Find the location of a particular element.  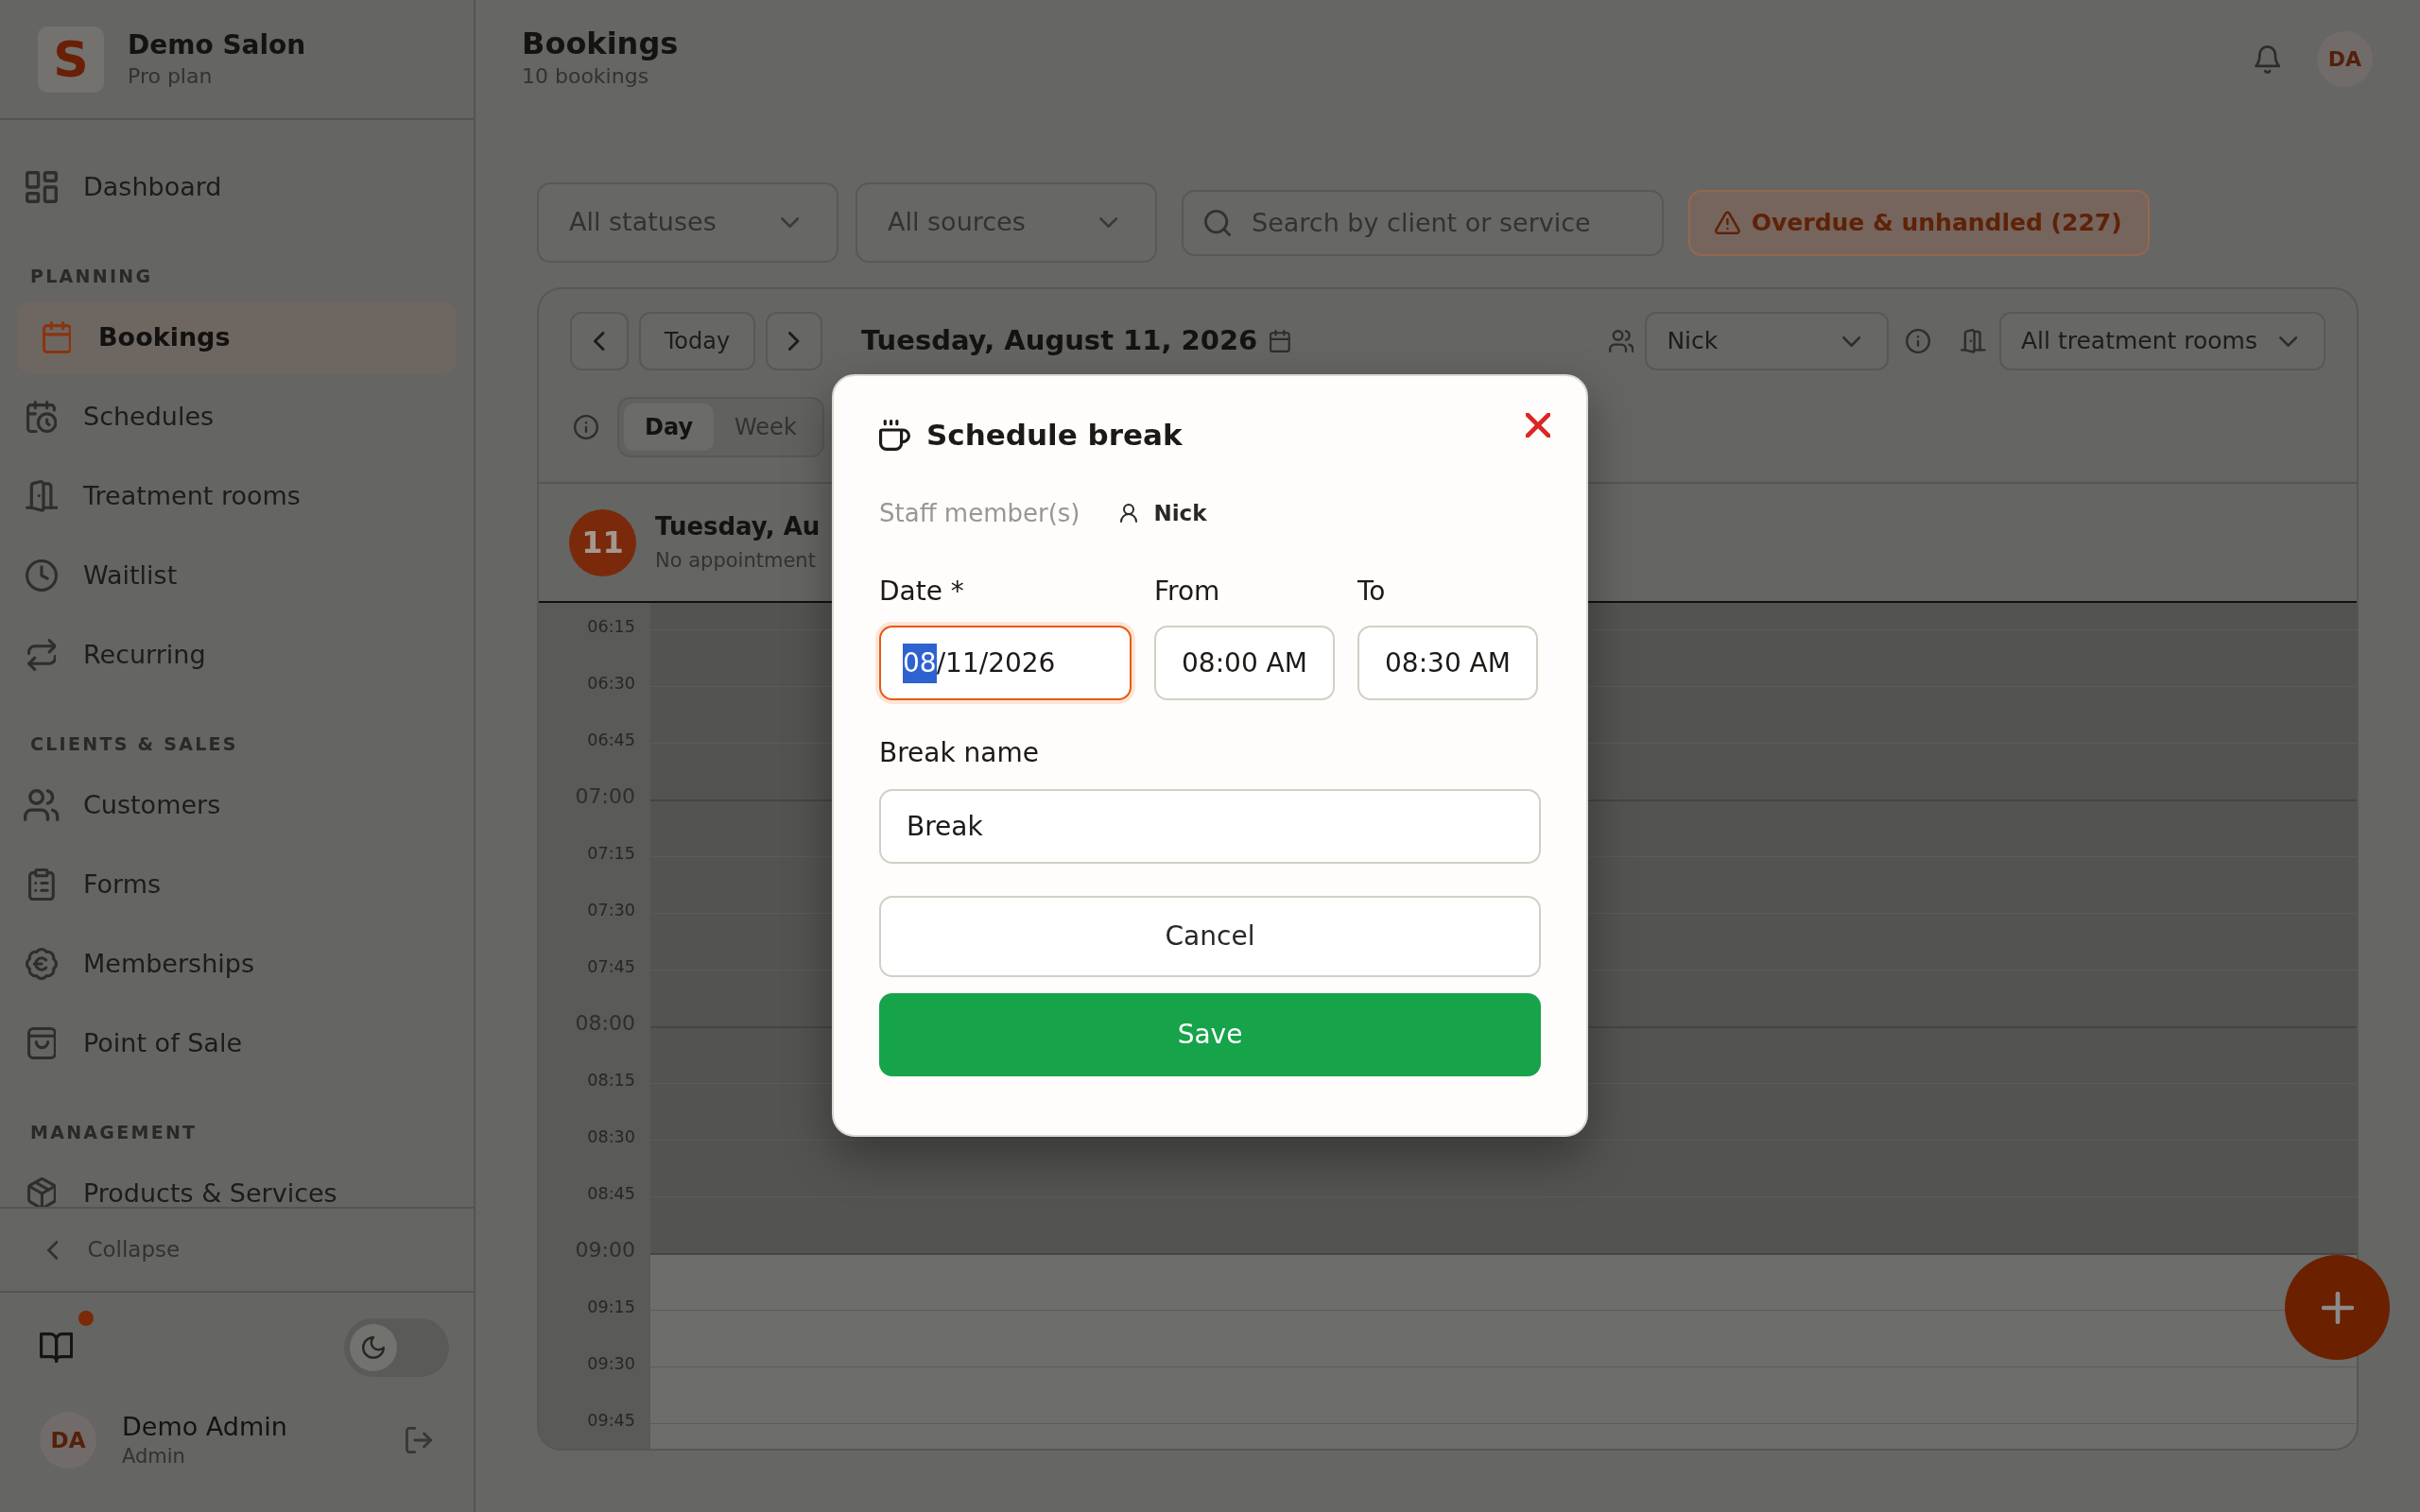

staff-name: Nick is located at coordinates (1180, 513).